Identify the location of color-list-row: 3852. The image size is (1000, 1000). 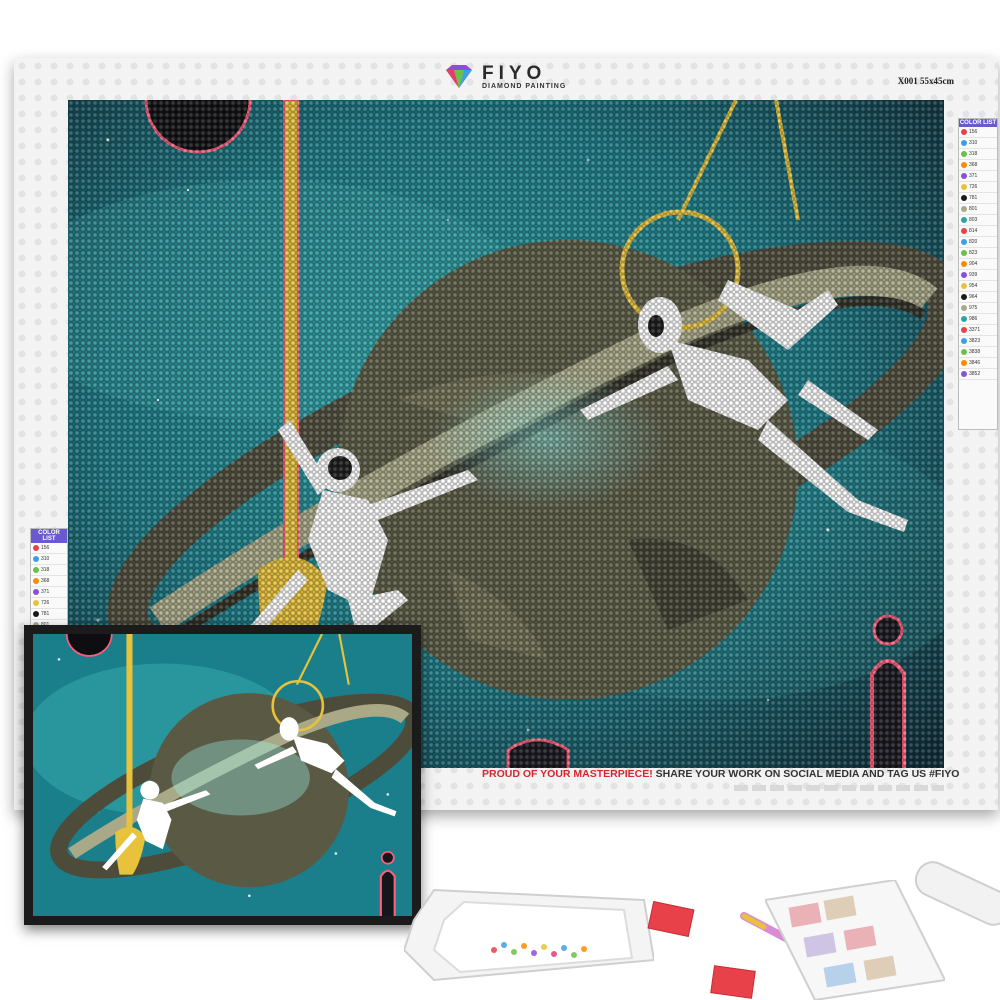
(978, 374).